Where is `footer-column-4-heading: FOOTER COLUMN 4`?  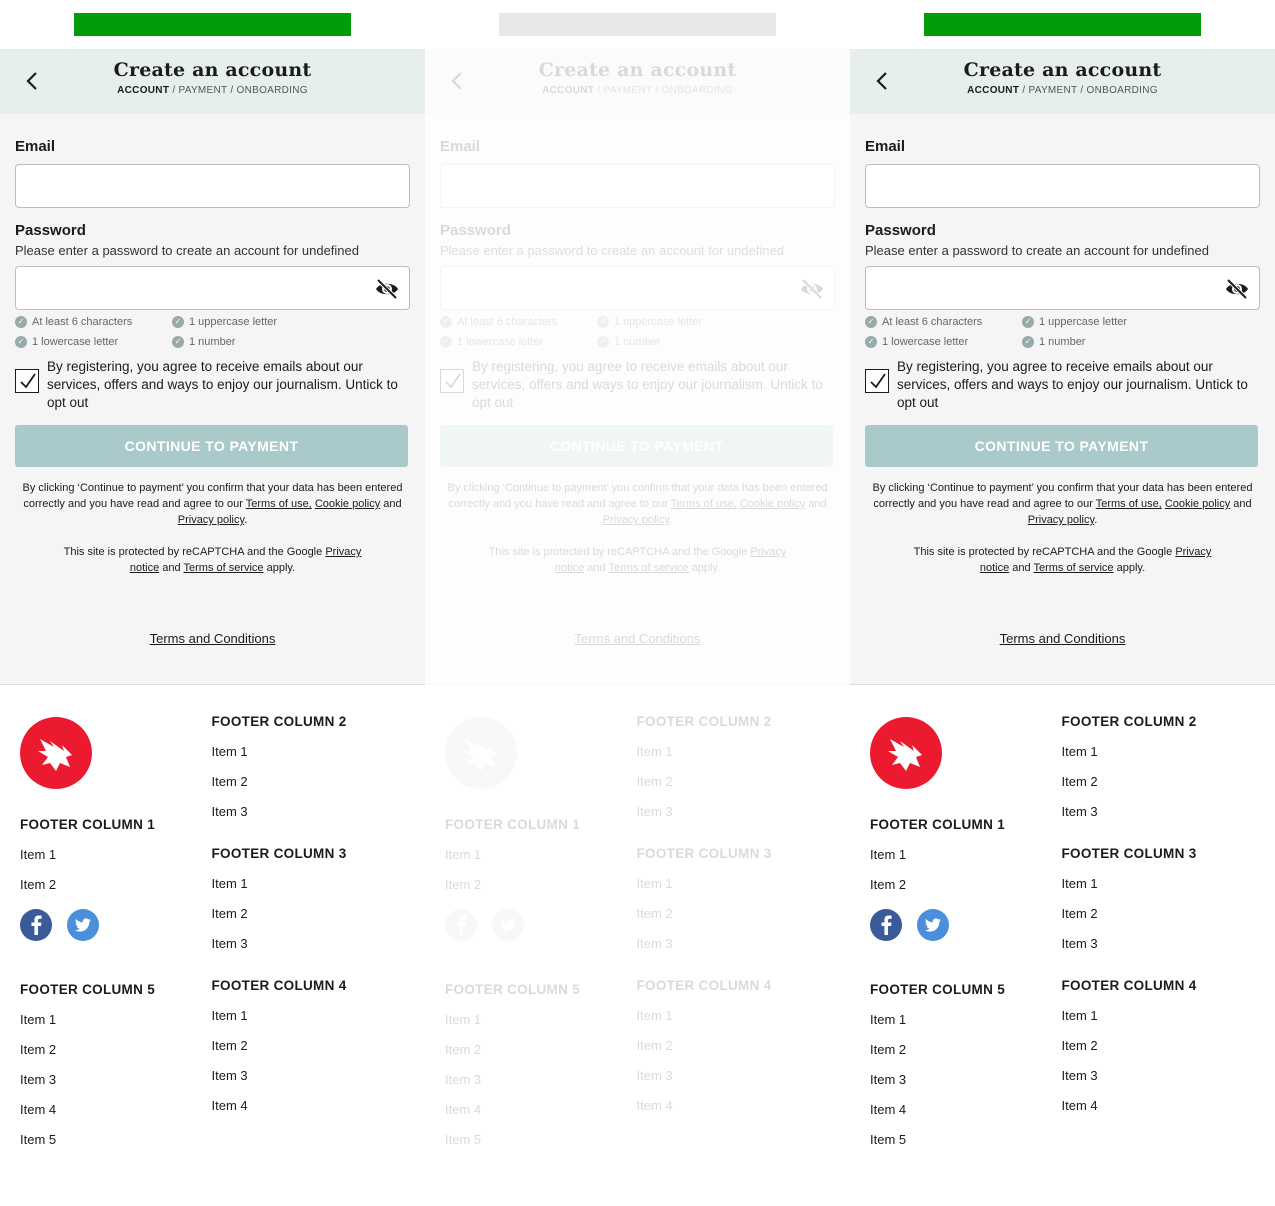 footer-column-4-heading: FOOTER COLUMN 4 is located at coordinates (279, 985).